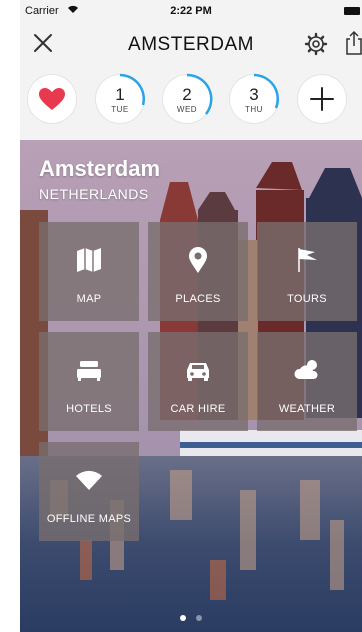 This screenshot has width=362, height=632. I want to click on tile-label: WEATHER, so click(307, 409).